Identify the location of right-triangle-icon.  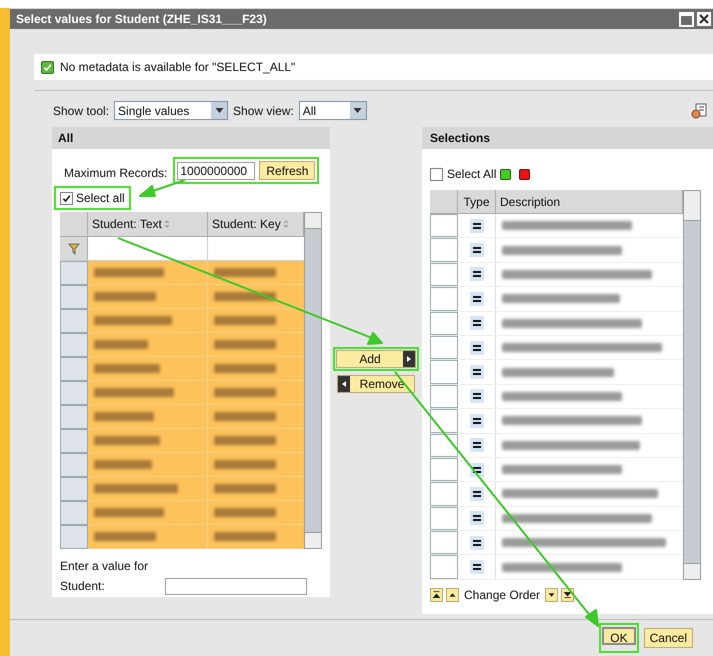
(409, 359).